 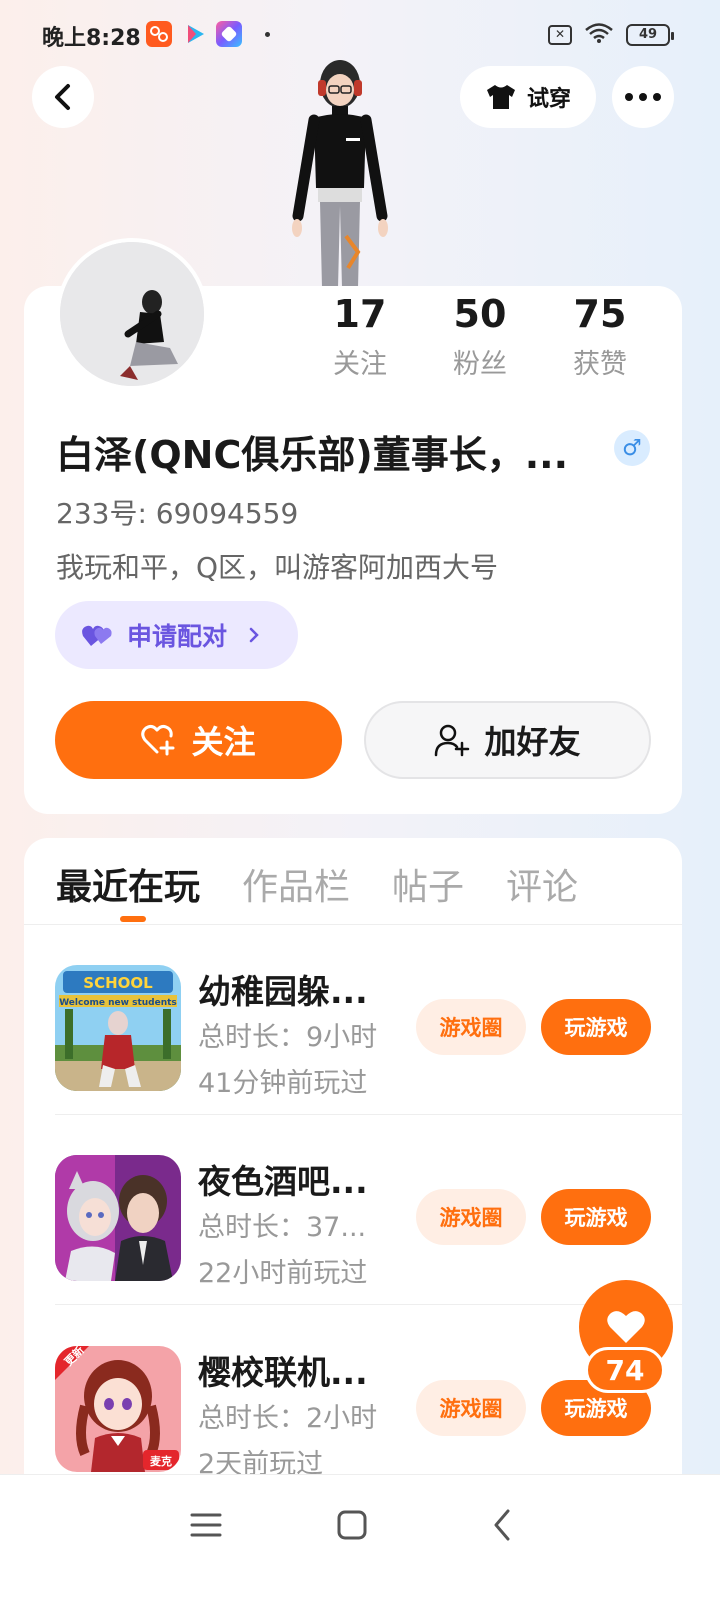 I want to click on back-nav-icon, so click(x=502, y=1525).